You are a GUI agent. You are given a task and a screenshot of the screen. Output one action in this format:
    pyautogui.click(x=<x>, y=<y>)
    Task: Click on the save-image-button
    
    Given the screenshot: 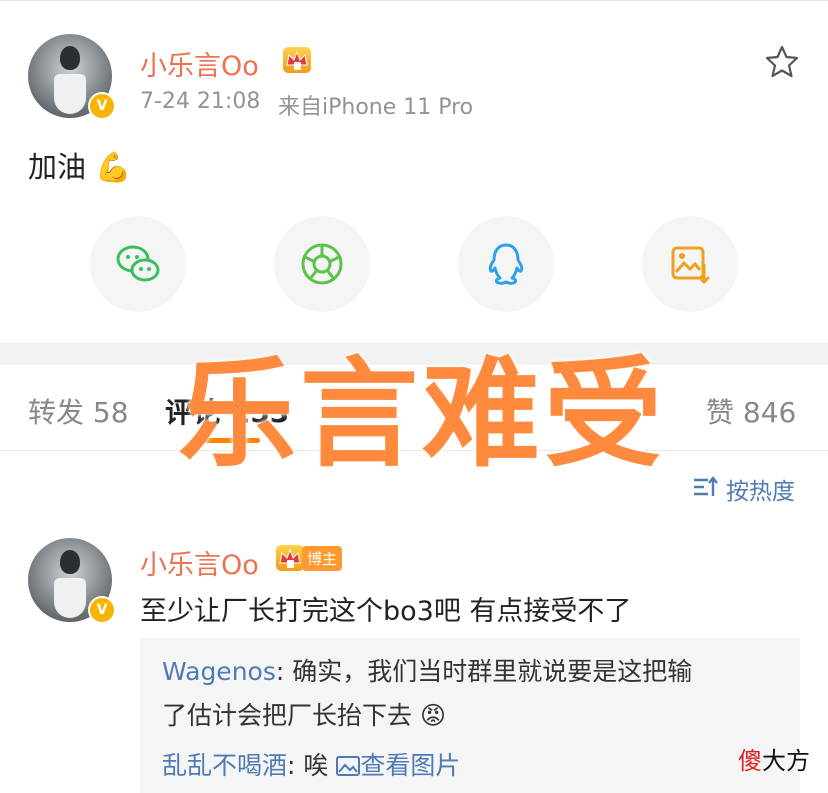 What is the action you would take?
    pyautogui.click(x=690, y=264)
    